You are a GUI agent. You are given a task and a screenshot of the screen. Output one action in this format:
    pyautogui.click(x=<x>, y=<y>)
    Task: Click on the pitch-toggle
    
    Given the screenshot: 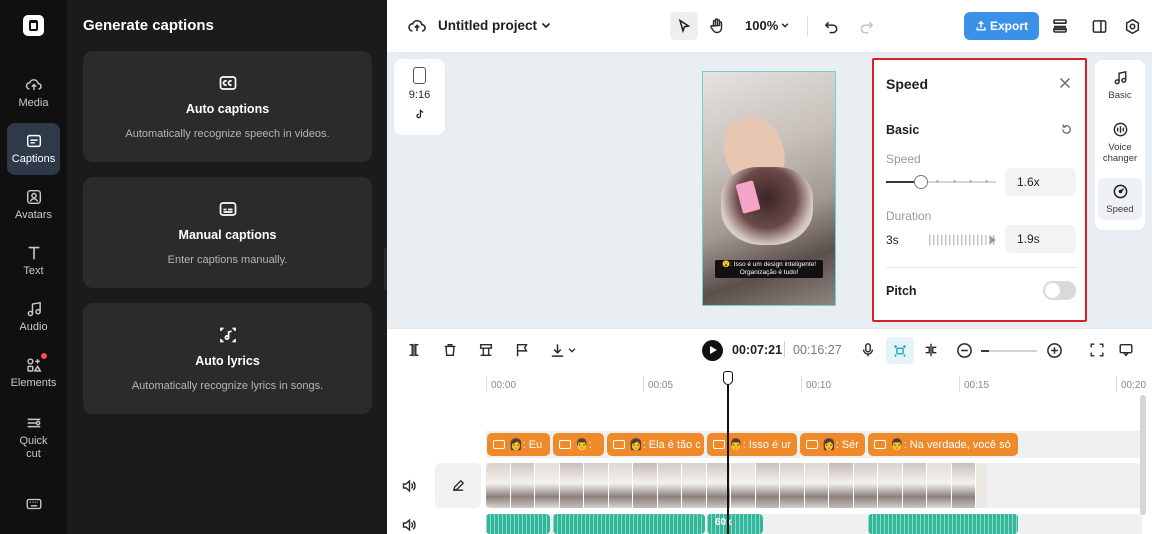 What is the action you would take?
    pyautogui.click(x=1059, y=290)
    